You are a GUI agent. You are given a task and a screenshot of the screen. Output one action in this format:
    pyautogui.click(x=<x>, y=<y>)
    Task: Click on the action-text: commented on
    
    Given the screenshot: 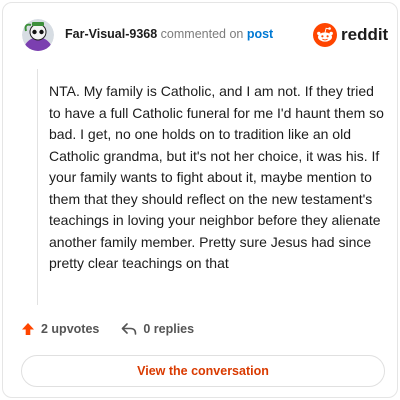 What is the action you would take?
    pyautogui.click(x=202, y=34)
    